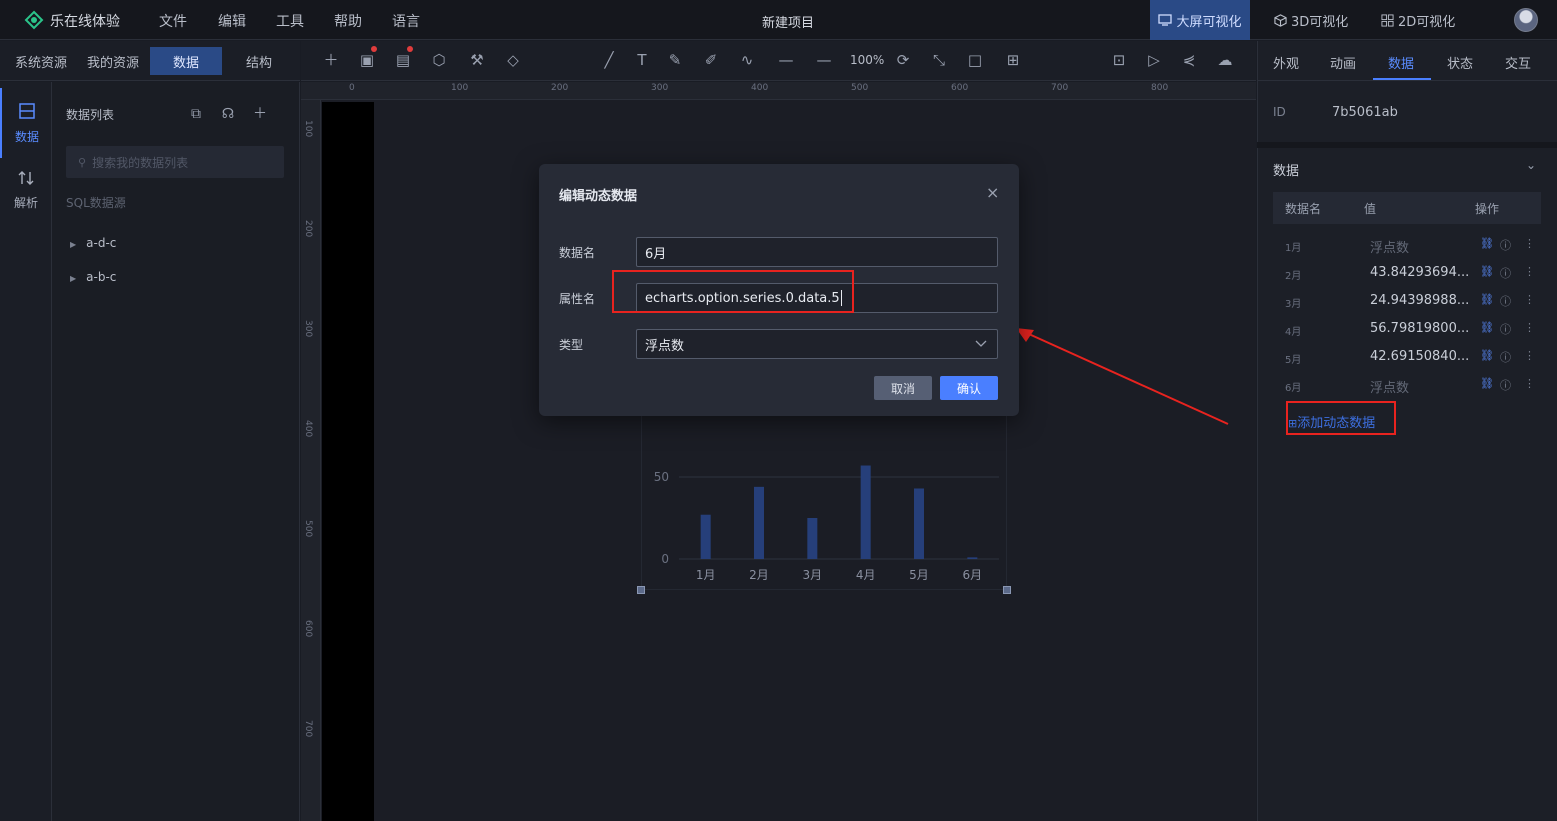 This screenshot has height=821, width=1557. What do you see at coordinates (93, 243) in the screenshot?
I see `list-item: ▶ a-d-c` at bounding box center [93, 243].